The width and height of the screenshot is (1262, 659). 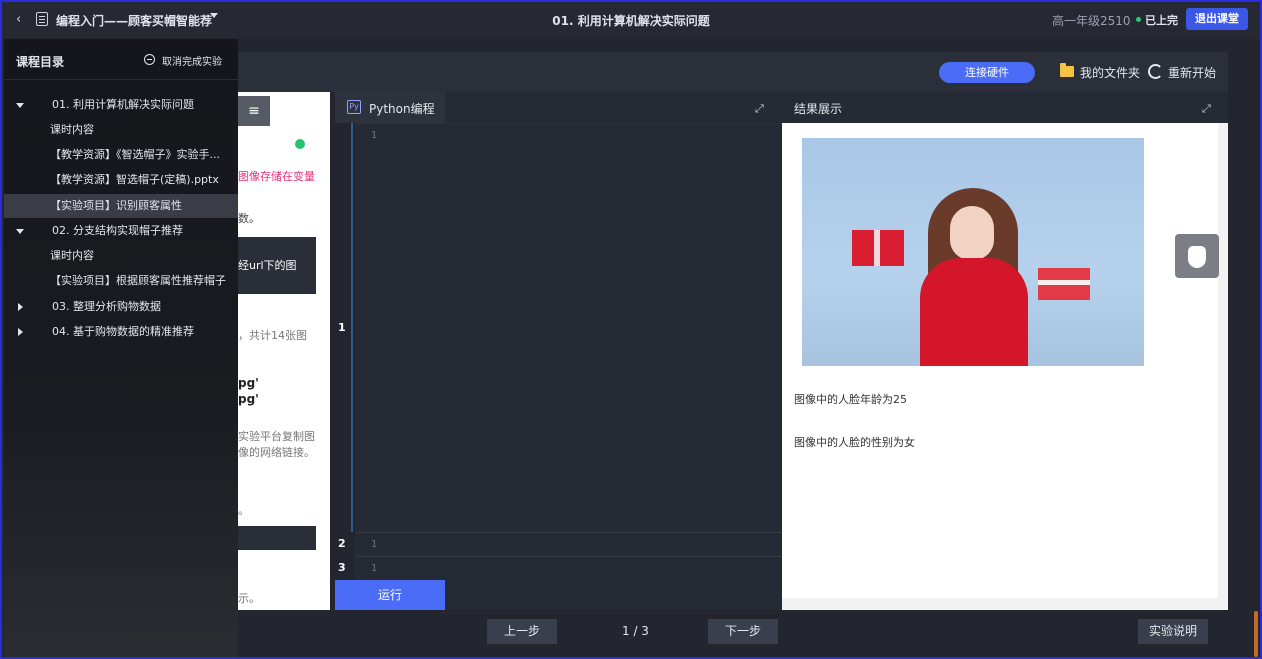 What do you see at coordinates (974, 312) in the screenshot?
I see `image-sweater` at bounding box center [974, 312].